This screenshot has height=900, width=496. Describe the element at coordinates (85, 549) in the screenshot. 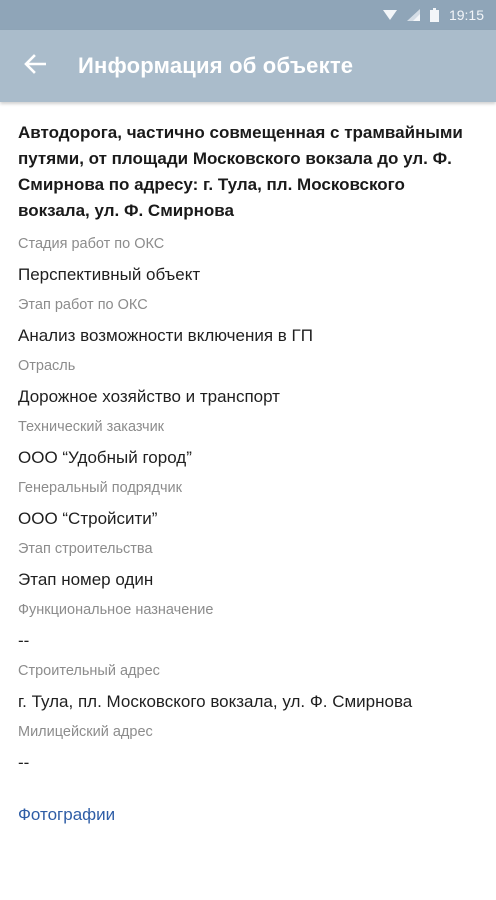

I see `field-label: Этап строительства` at that location.